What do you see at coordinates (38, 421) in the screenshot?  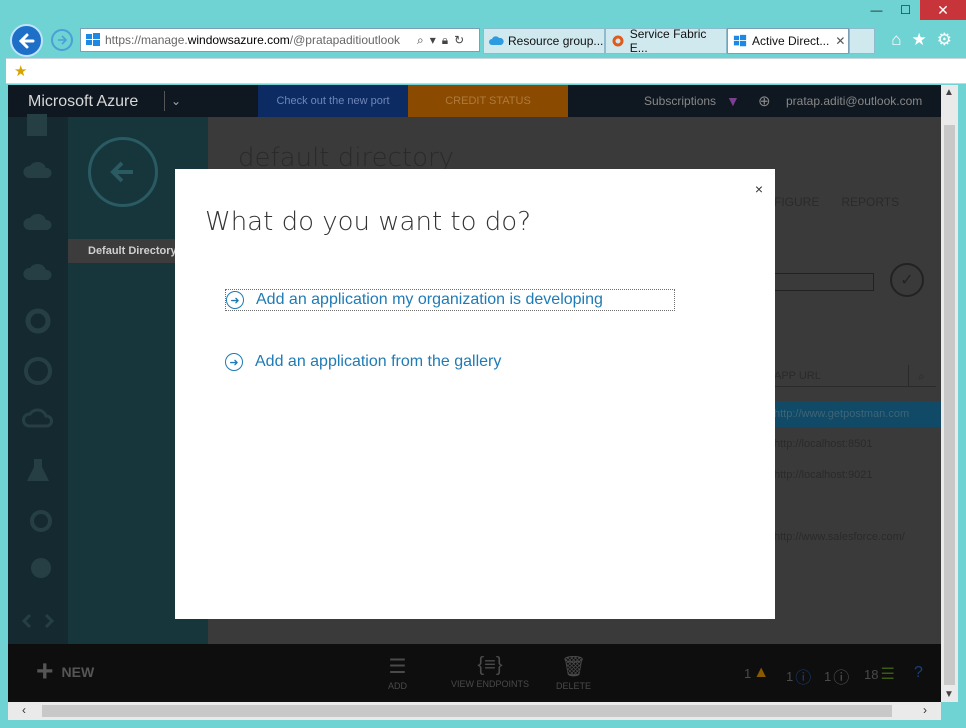 I see `cloud-sync-icon` at bounding box center [38, 421].